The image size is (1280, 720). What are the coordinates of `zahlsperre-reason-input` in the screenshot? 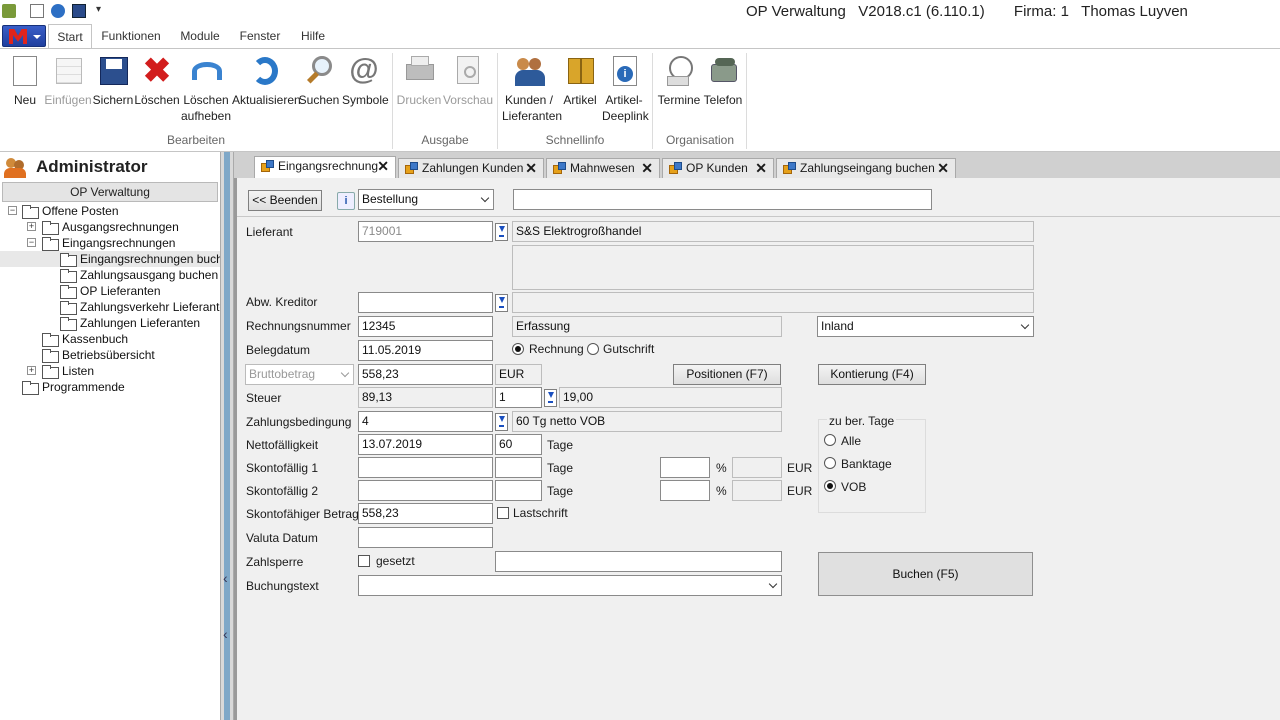 It's located at (638, 561).